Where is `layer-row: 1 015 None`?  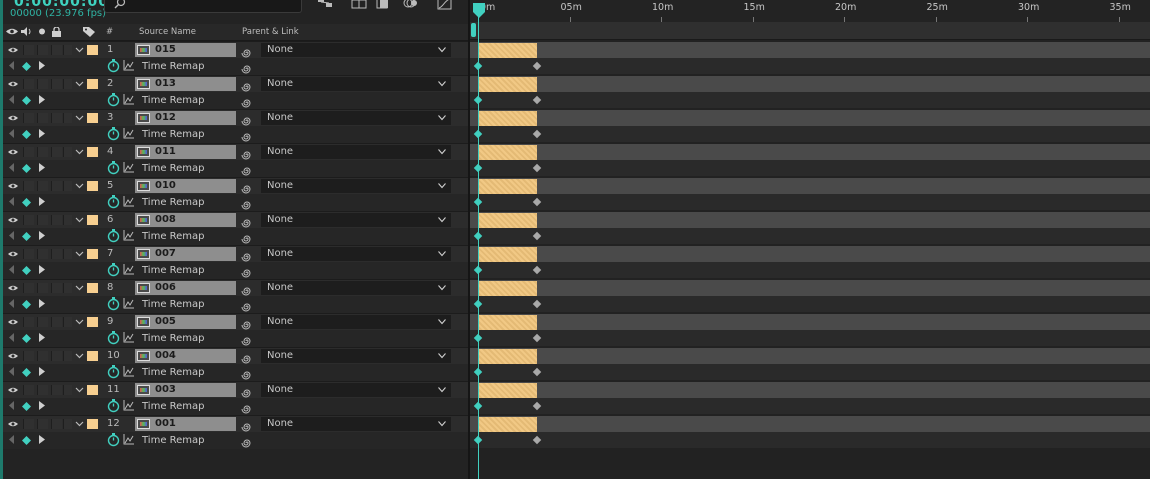 layer-row: 1 015 None is located at coordinates (235, 50).